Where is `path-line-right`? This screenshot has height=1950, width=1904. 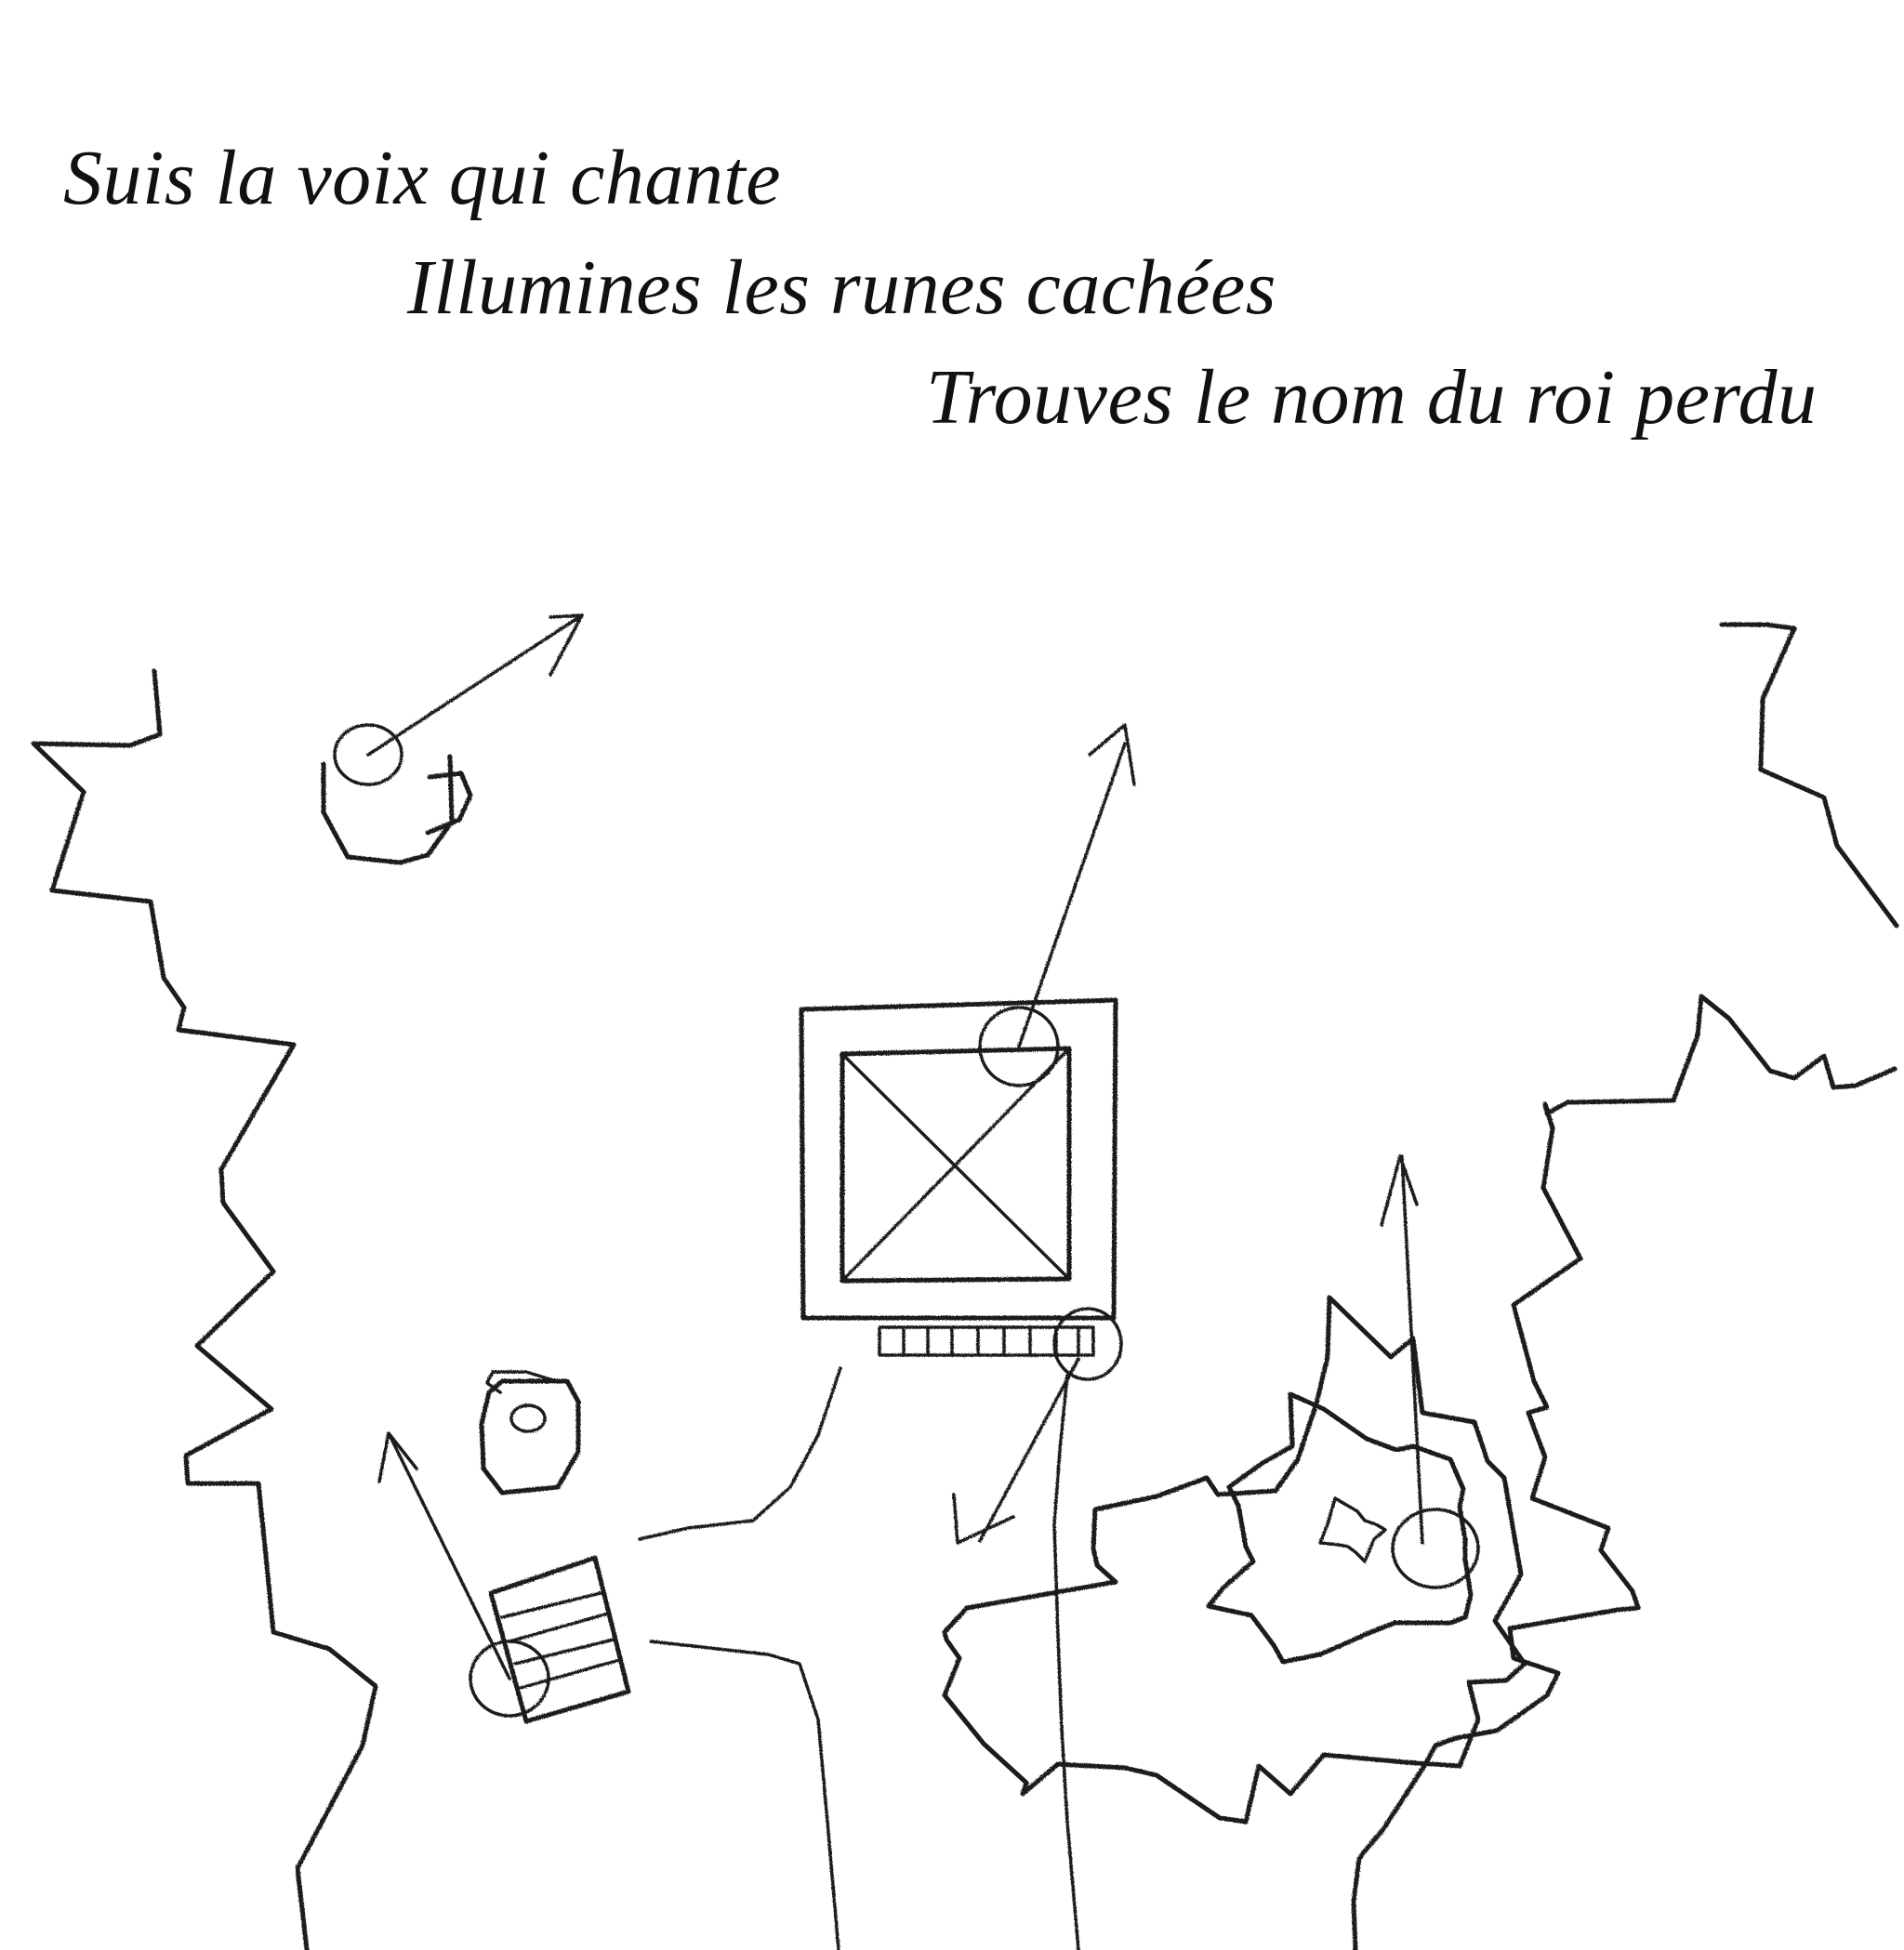
path-line-right is located at coordinates (1066, 1662).